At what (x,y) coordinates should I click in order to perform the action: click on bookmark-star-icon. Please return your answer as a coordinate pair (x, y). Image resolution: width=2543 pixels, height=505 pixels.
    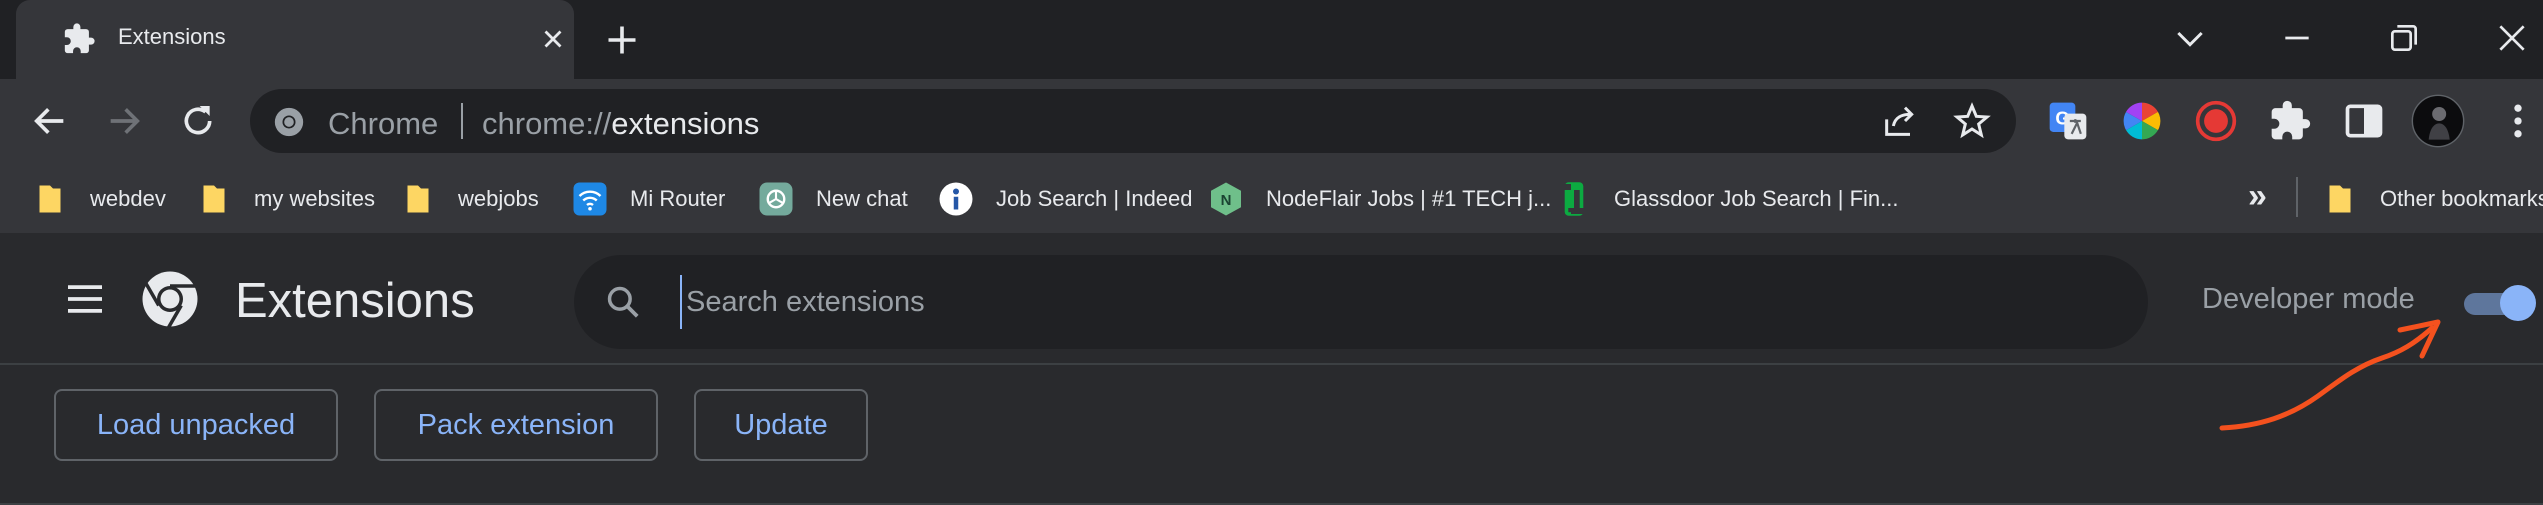
    Looking at the image, I should click on (1972, 121).